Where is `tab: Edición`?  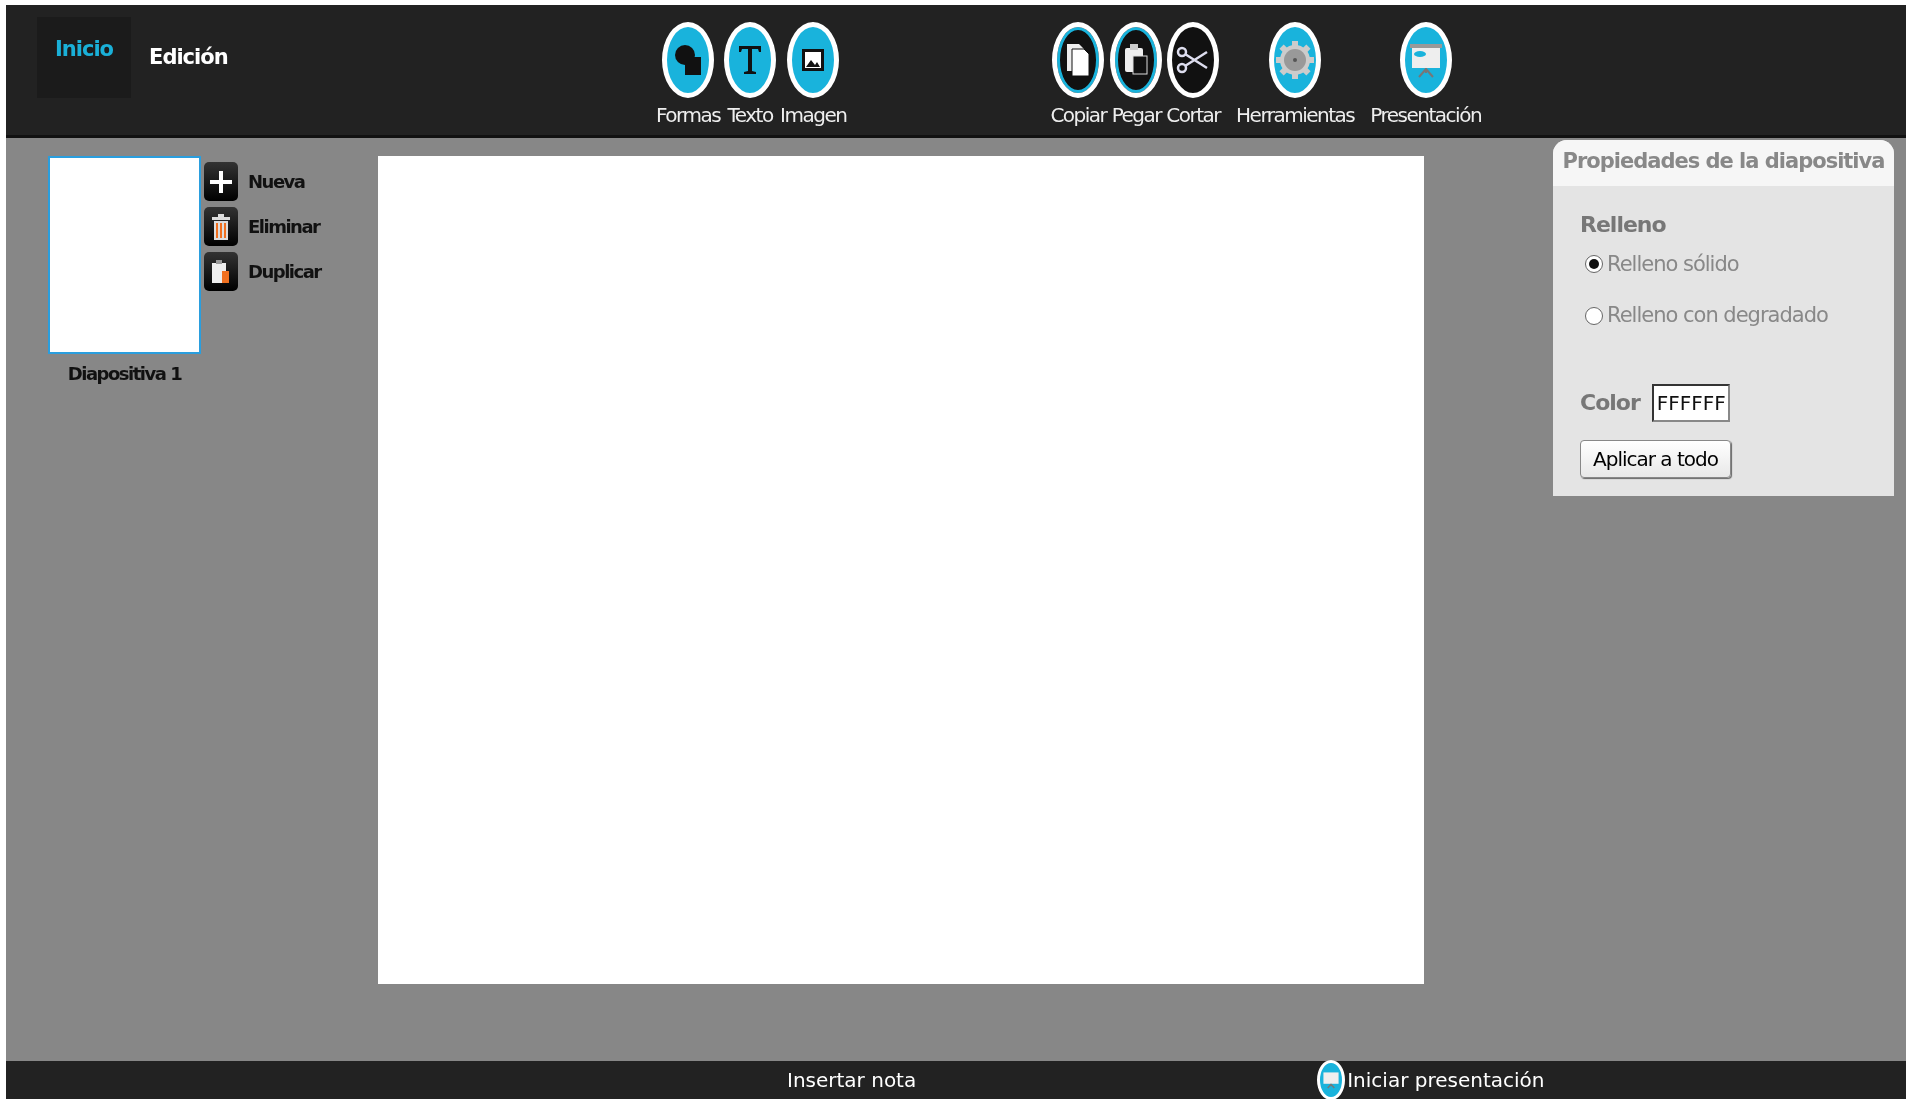 tab: Edición is located at coordinates (188, 57).